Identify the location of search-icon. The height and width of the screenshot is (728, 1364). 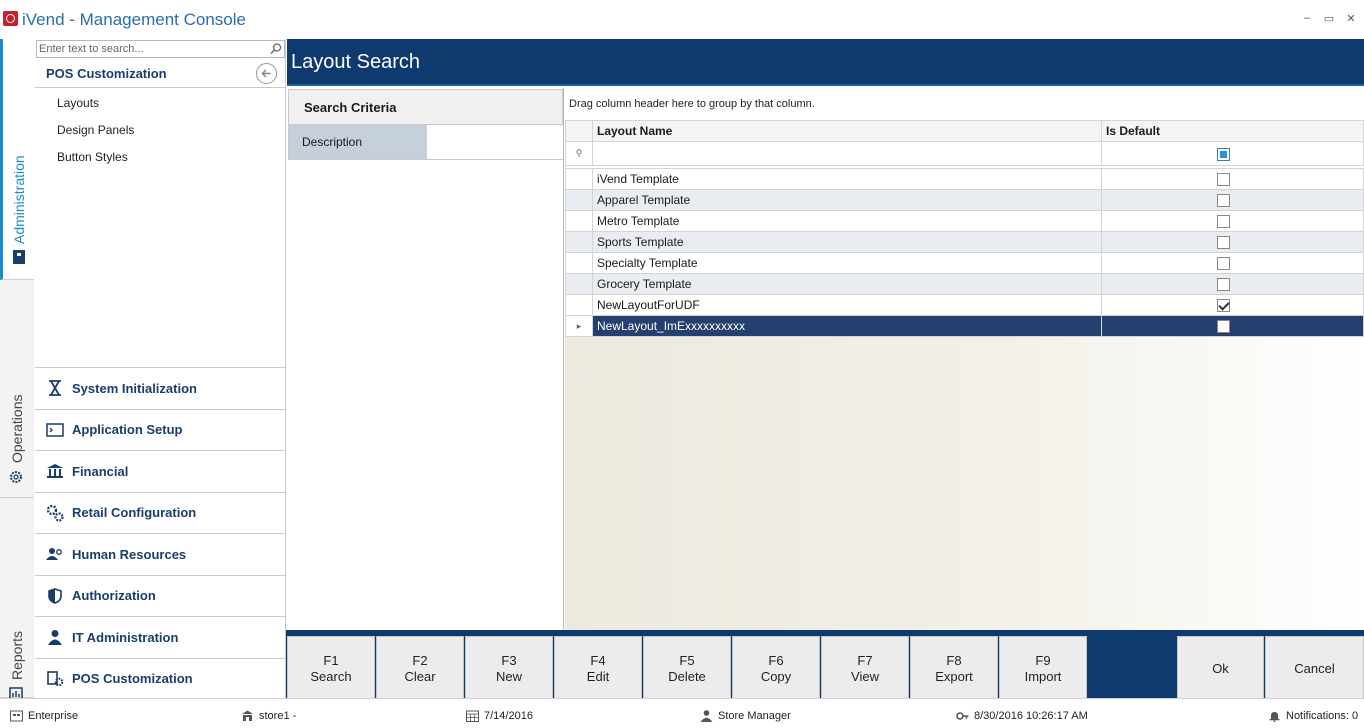
(276, 49).